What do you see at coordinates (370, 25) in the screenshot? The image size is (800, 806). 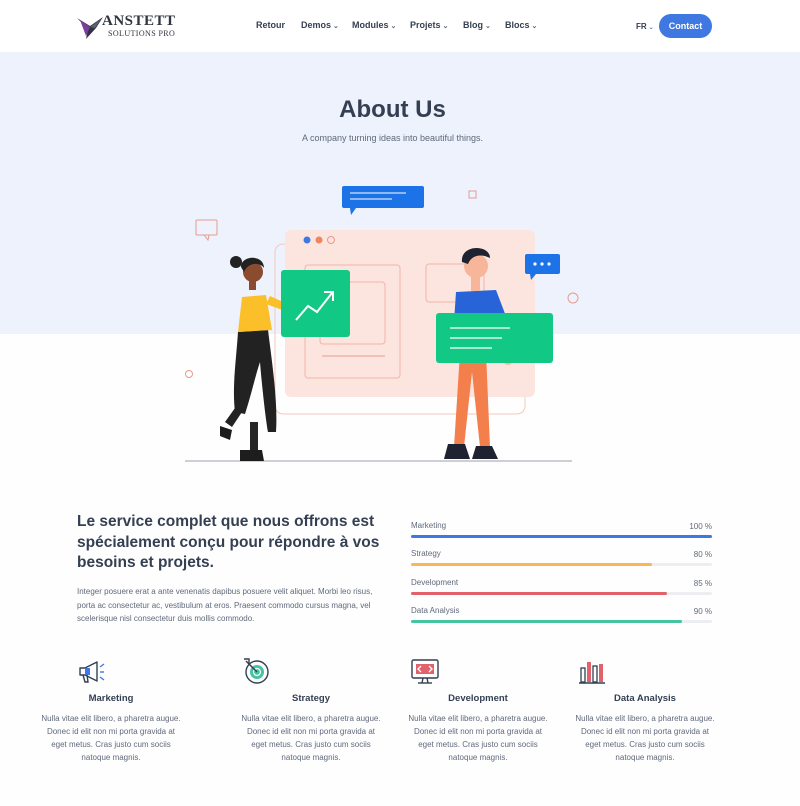 I see `nav-label: Modules` at bounding box center [370, 25].